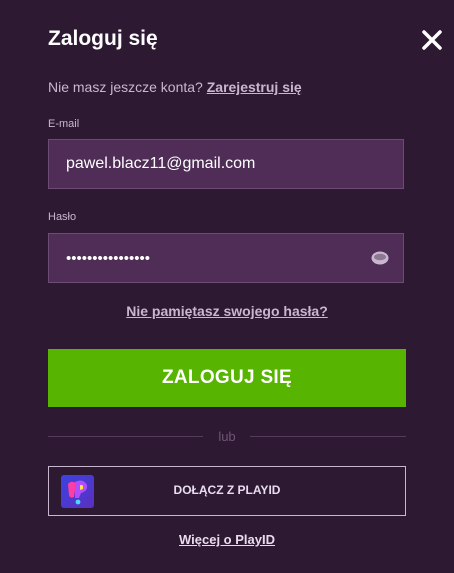 The height and width of the screenshot is (573, 454). Describe the element at coordinates (227, 539) in the screenshot. I see `playid-more-link: Więcej o PlayID` at that location.